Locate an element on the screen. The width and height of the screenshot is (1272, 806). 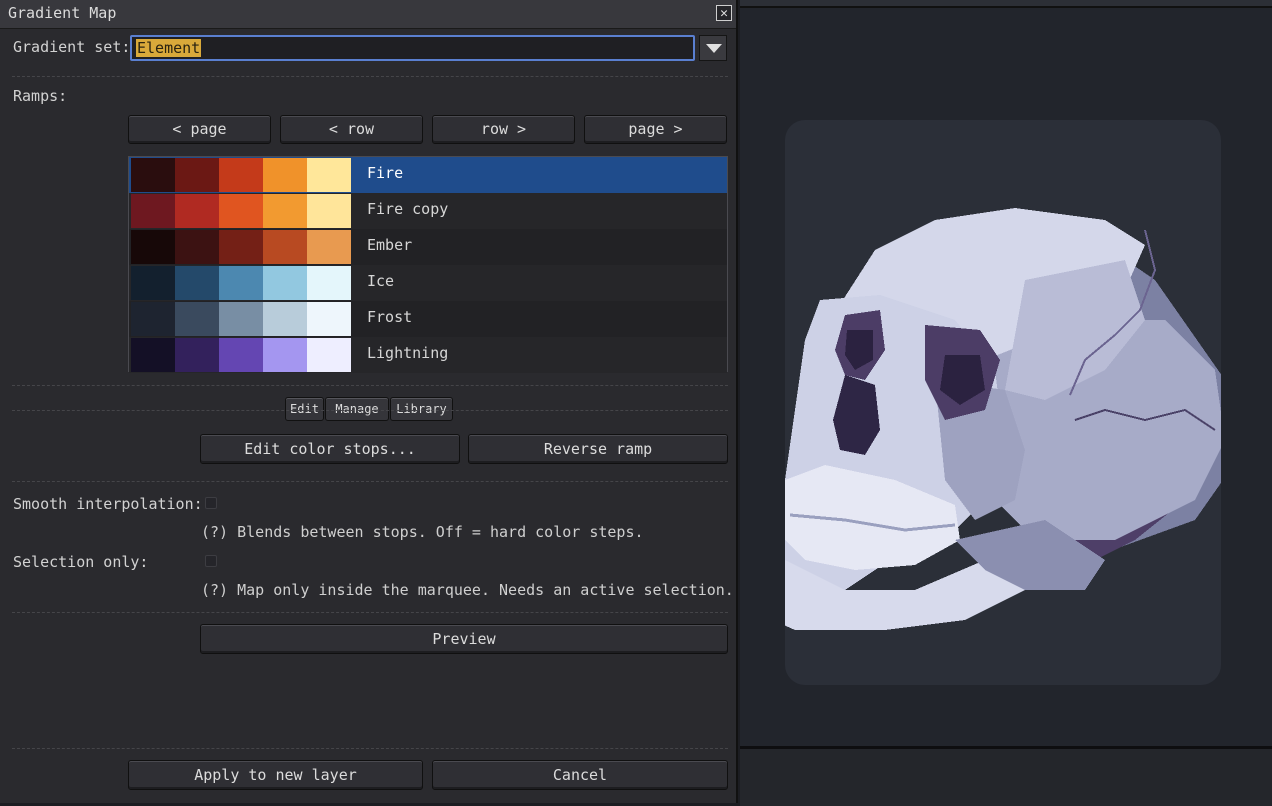
selection-only-label: Selection only: is located at coordinates (81, 562).